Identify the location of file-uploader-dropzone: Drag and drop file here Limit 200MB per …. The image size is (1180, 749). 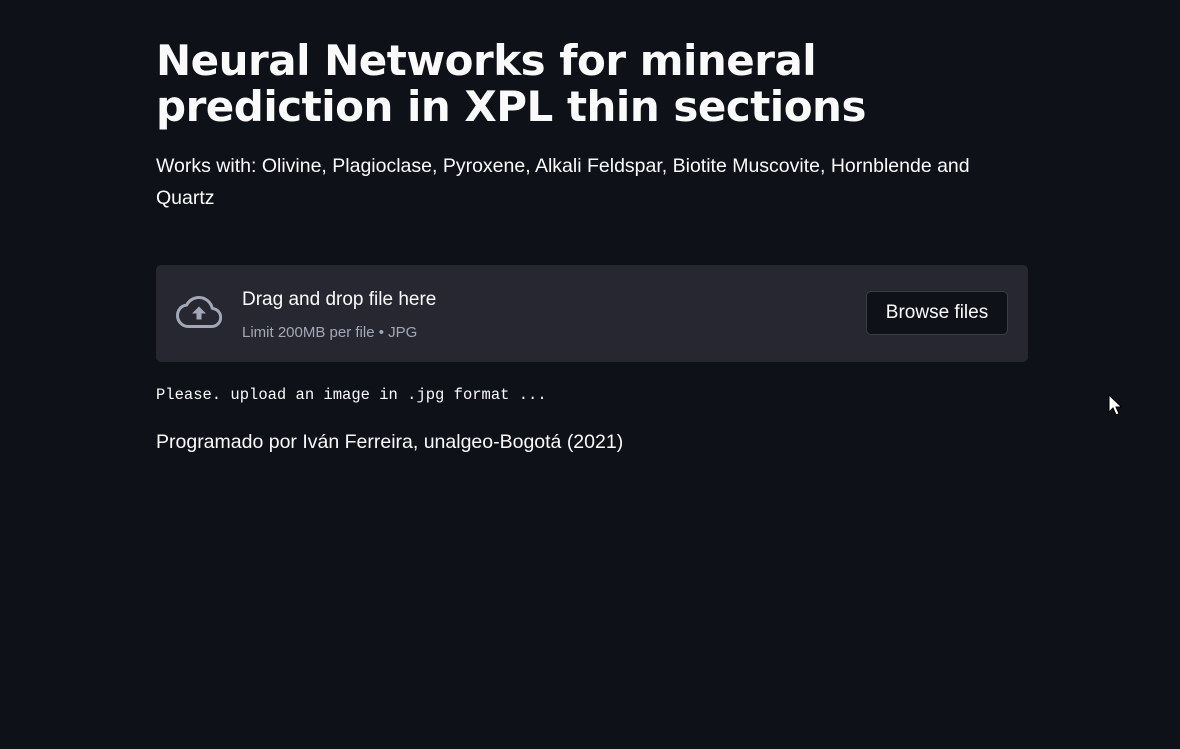
(592, 313).